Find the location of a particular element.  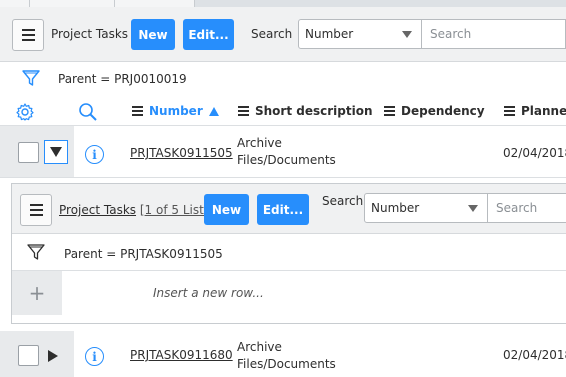

column-number-label: Number is located at coordinates (176, 111).